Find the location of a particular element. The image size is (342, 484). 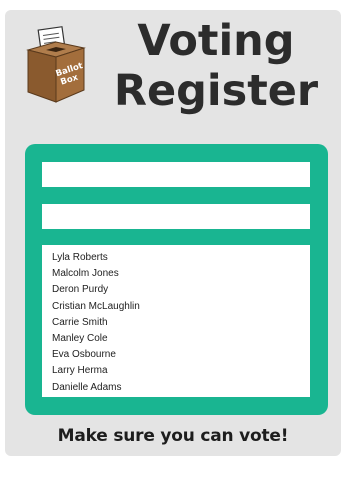

list-item: Carrie Smith is located at coordinates (181, 323).